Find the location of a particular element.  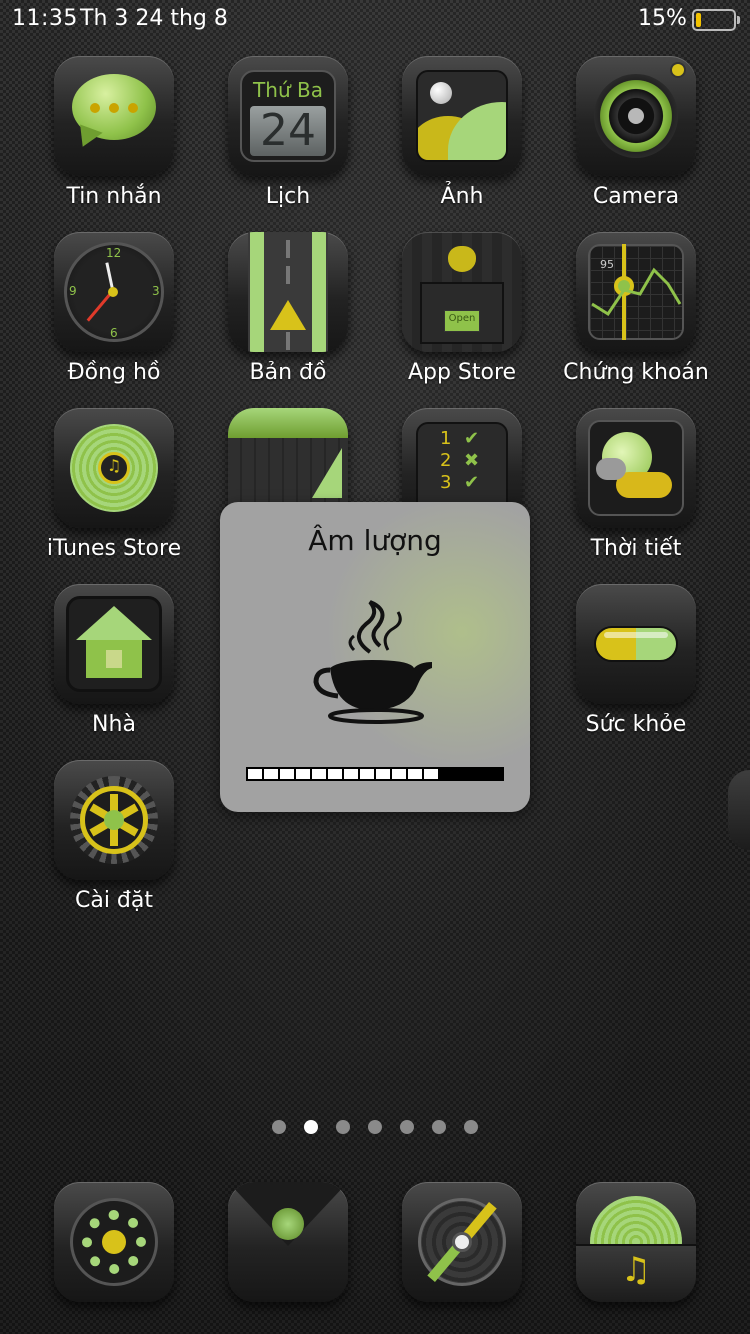

calendar-day-name: Thứ Ba is located at coordinates (288, 90).